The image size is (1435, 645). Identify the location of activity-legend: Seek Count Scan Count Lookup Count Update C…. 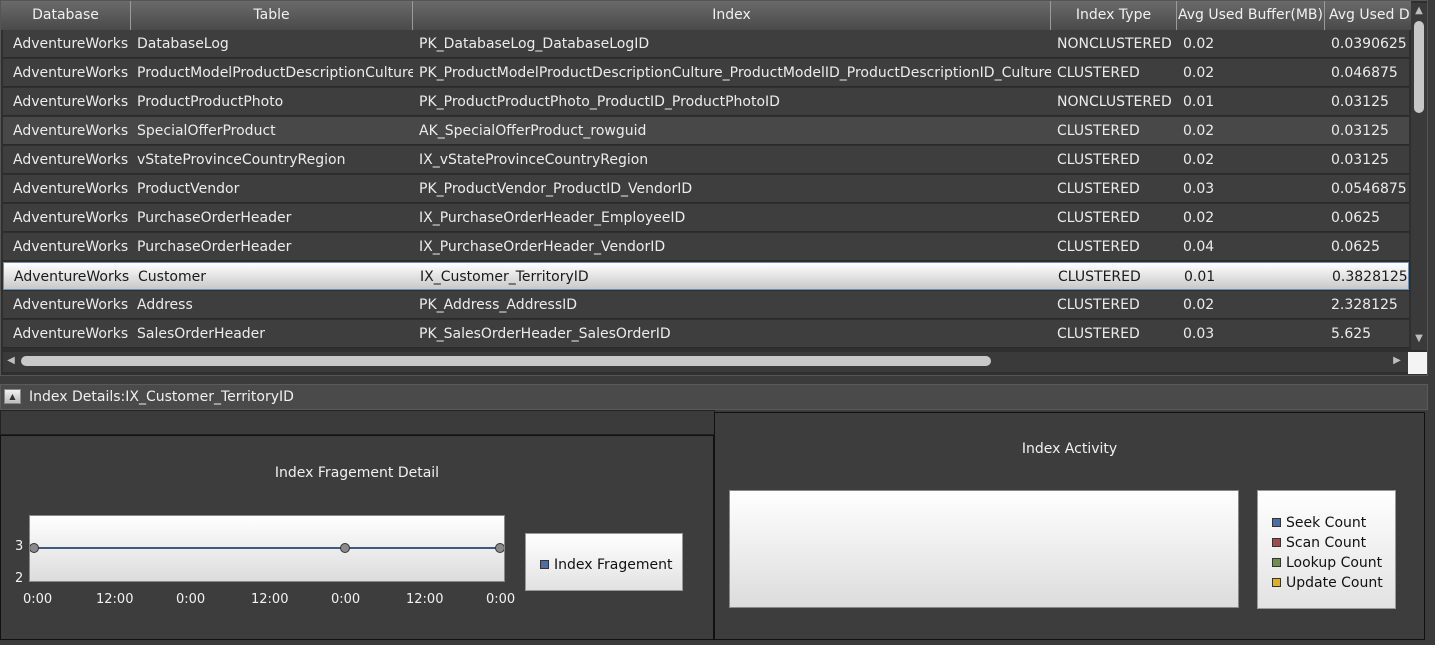
(1326, 549).